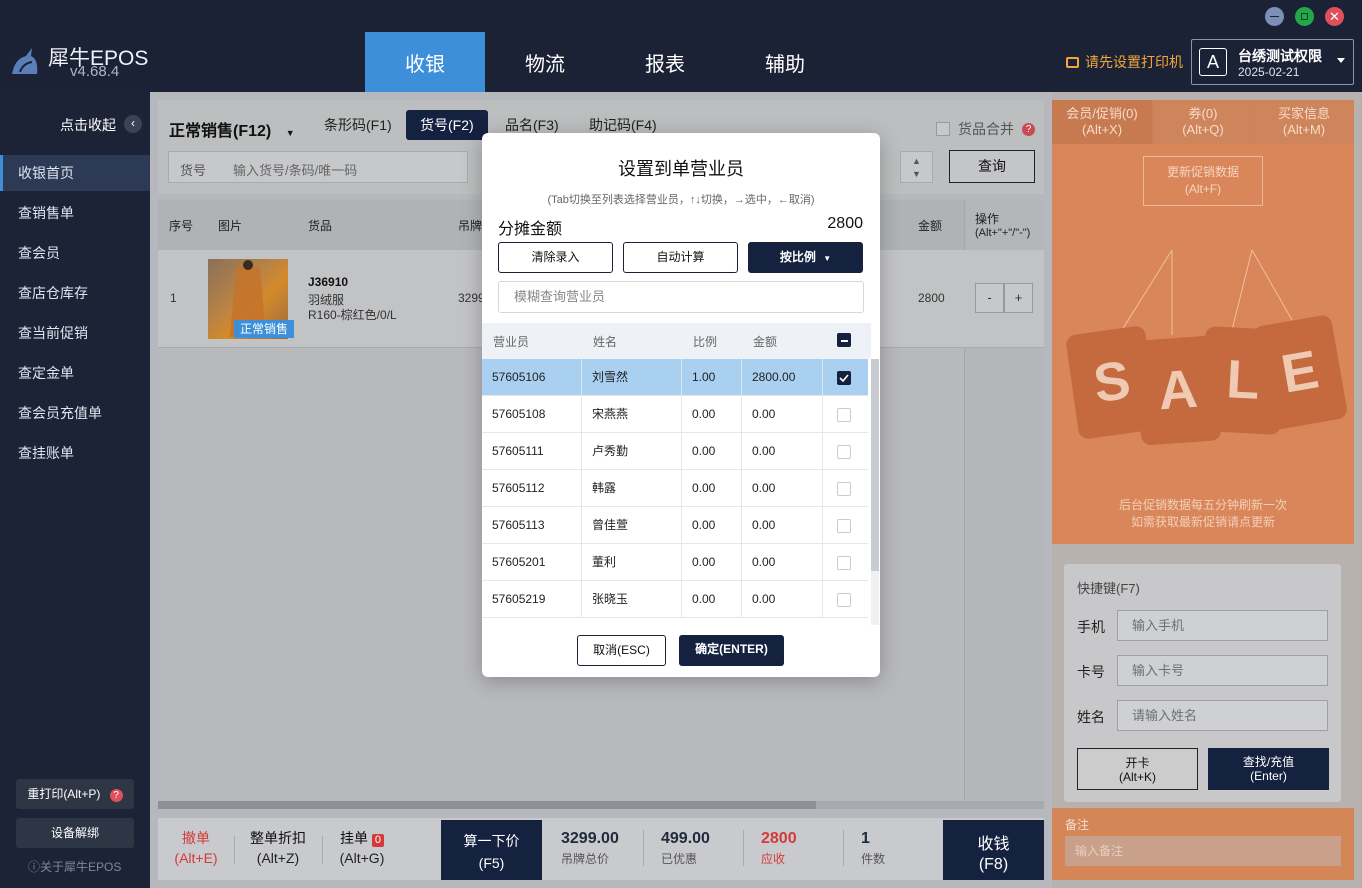 This screenshot has width=1362, height=888. I want to click on increase-button: +, so click(1018, 298).